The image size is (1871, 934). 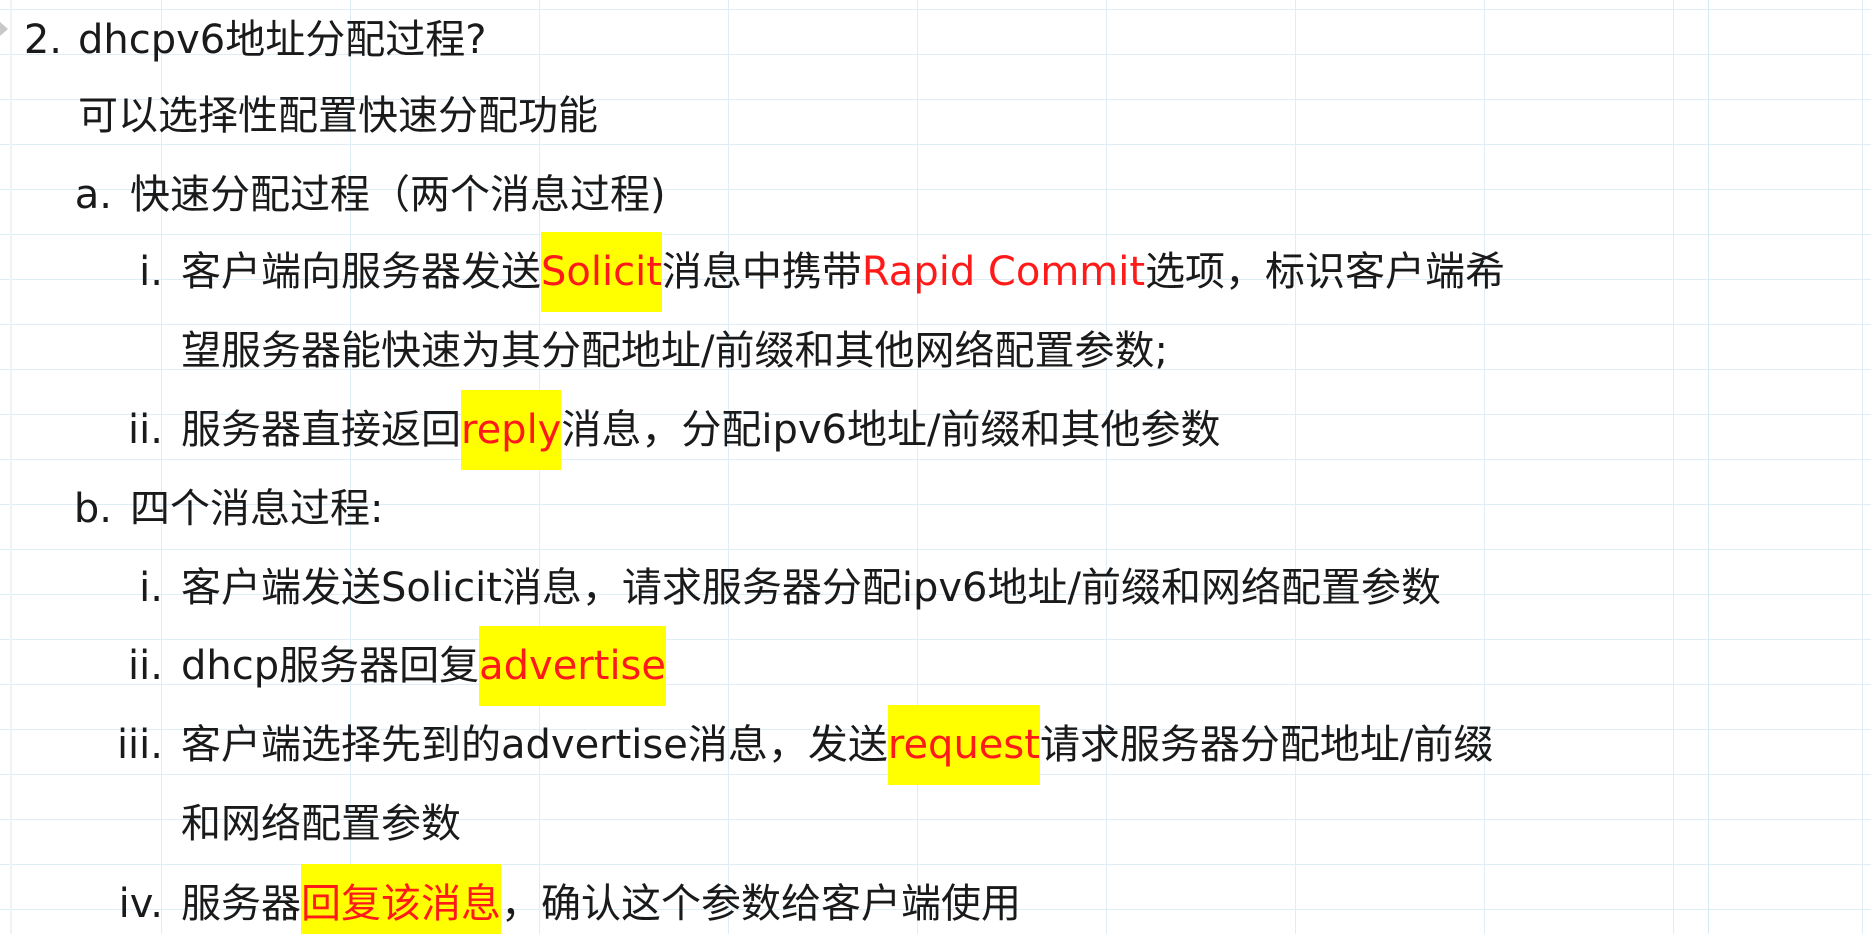 I want to click on red-keyword: Rapid Commit, so click(x=1003, y=272).